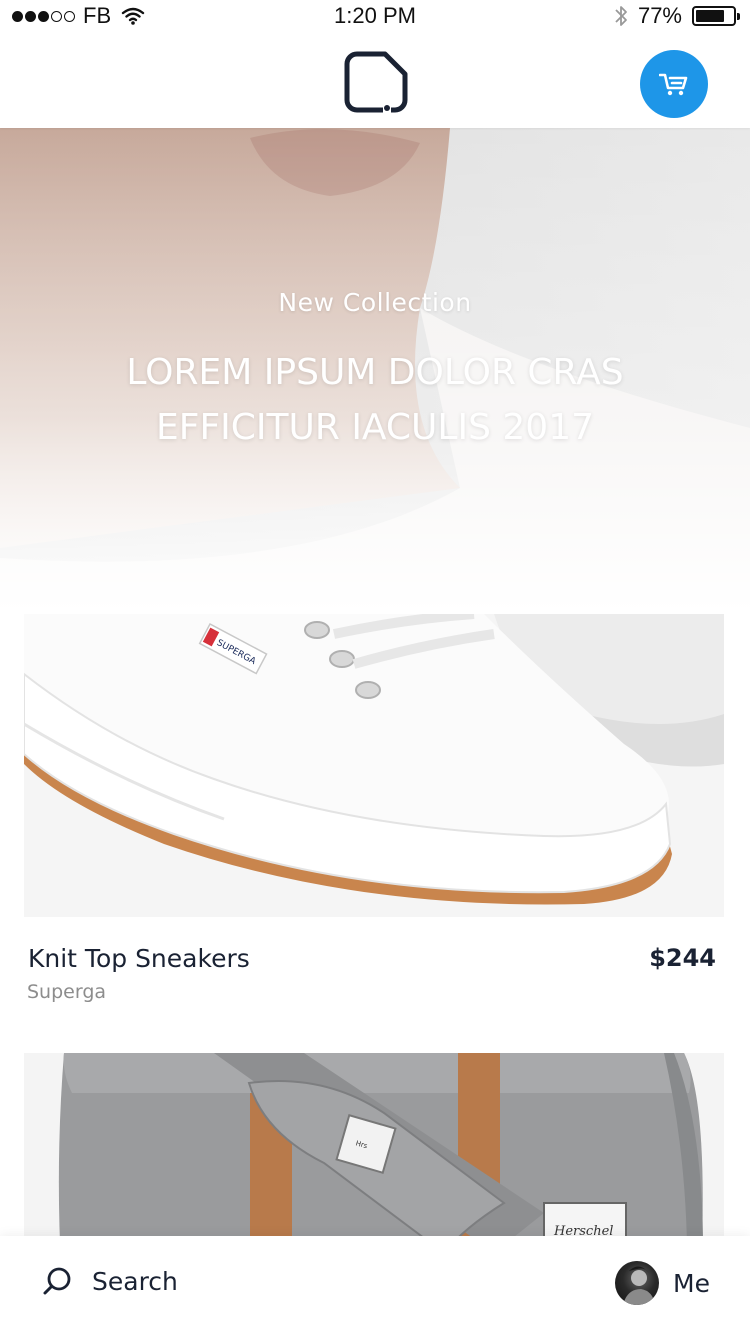 Image resolution: width=750 pixels, height=1334 pixels. I want to click on cart-button, so click(674, 84).